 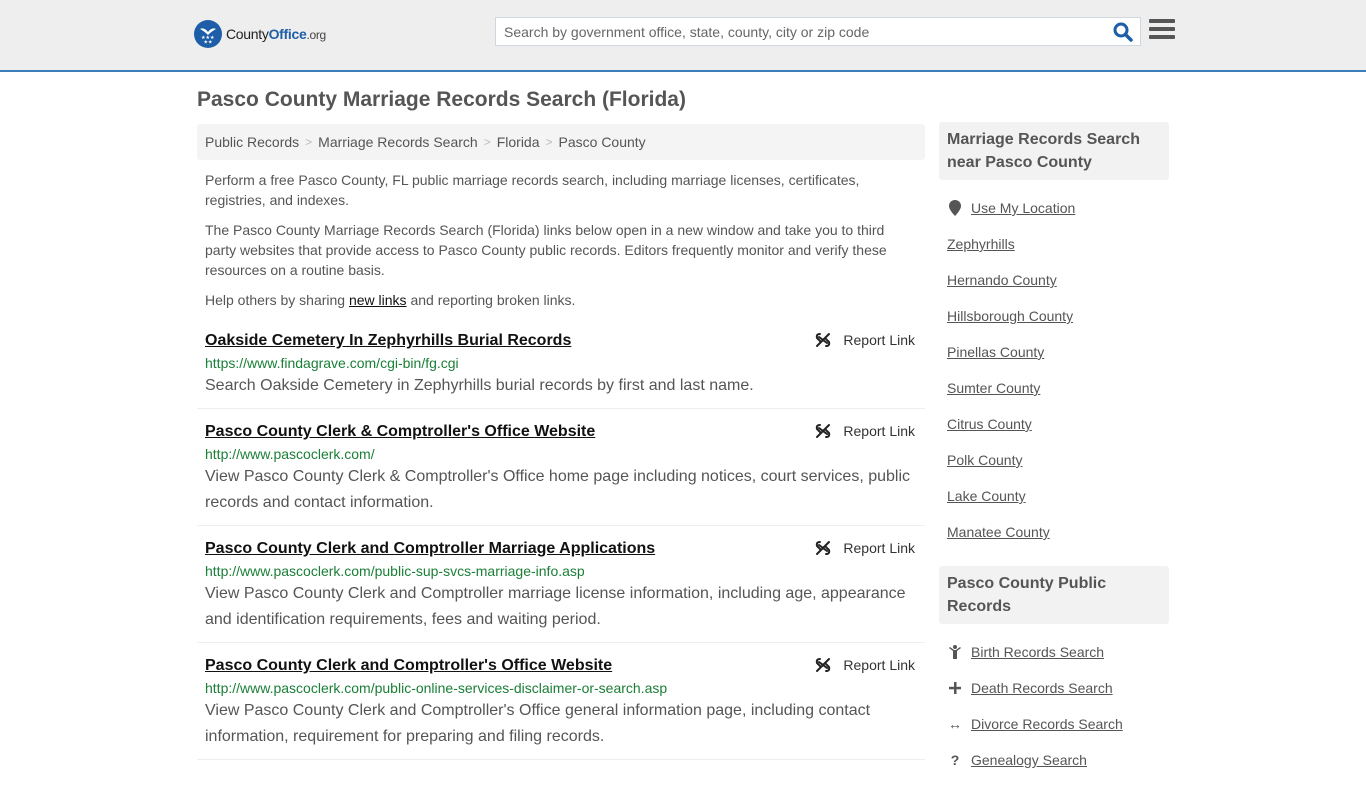 What do you see at coordinates (955, 760) in the screenshot?
I see `question-icon: ?` at bounding box center [955, 760].